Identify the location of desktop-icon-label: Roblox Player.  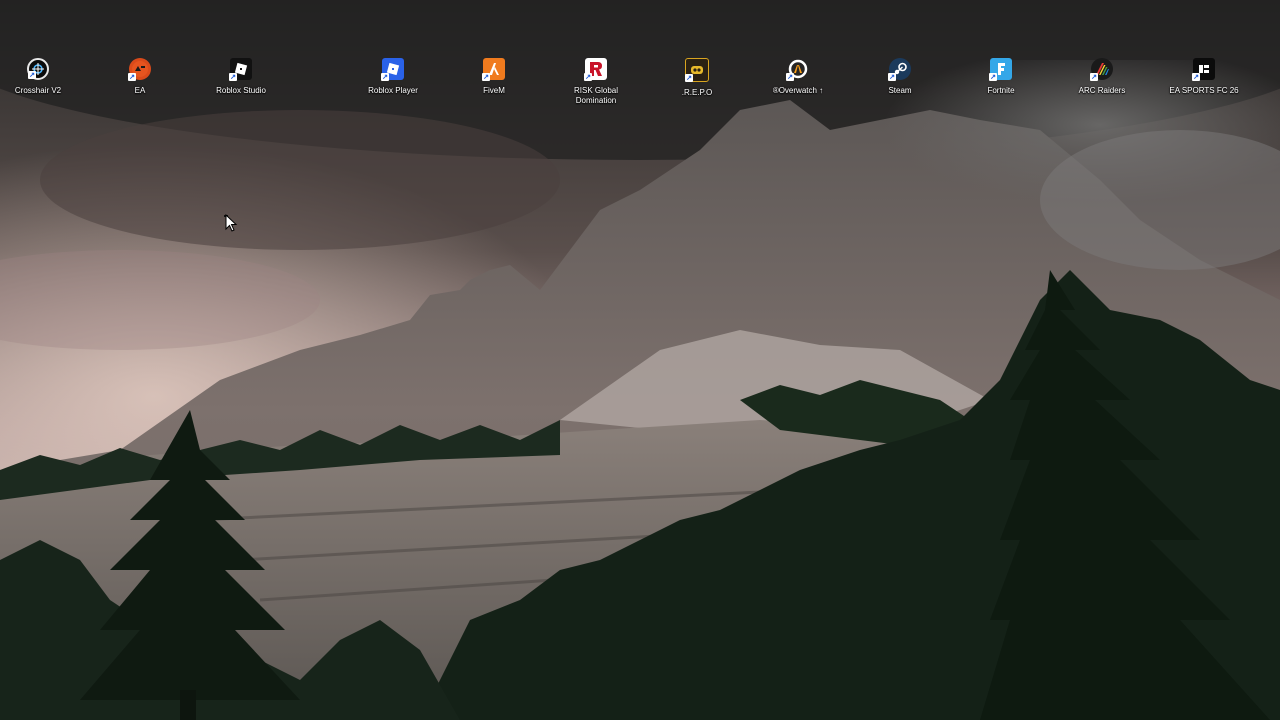
(393, 90).